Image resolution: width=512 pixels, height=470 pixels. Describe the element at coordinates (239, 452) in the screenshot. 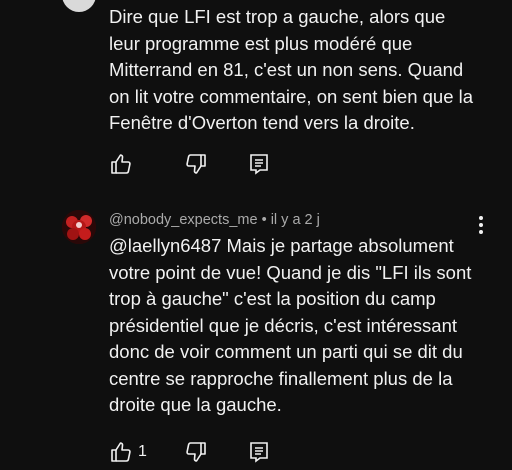

I see `comment-actions: 1` at that location.